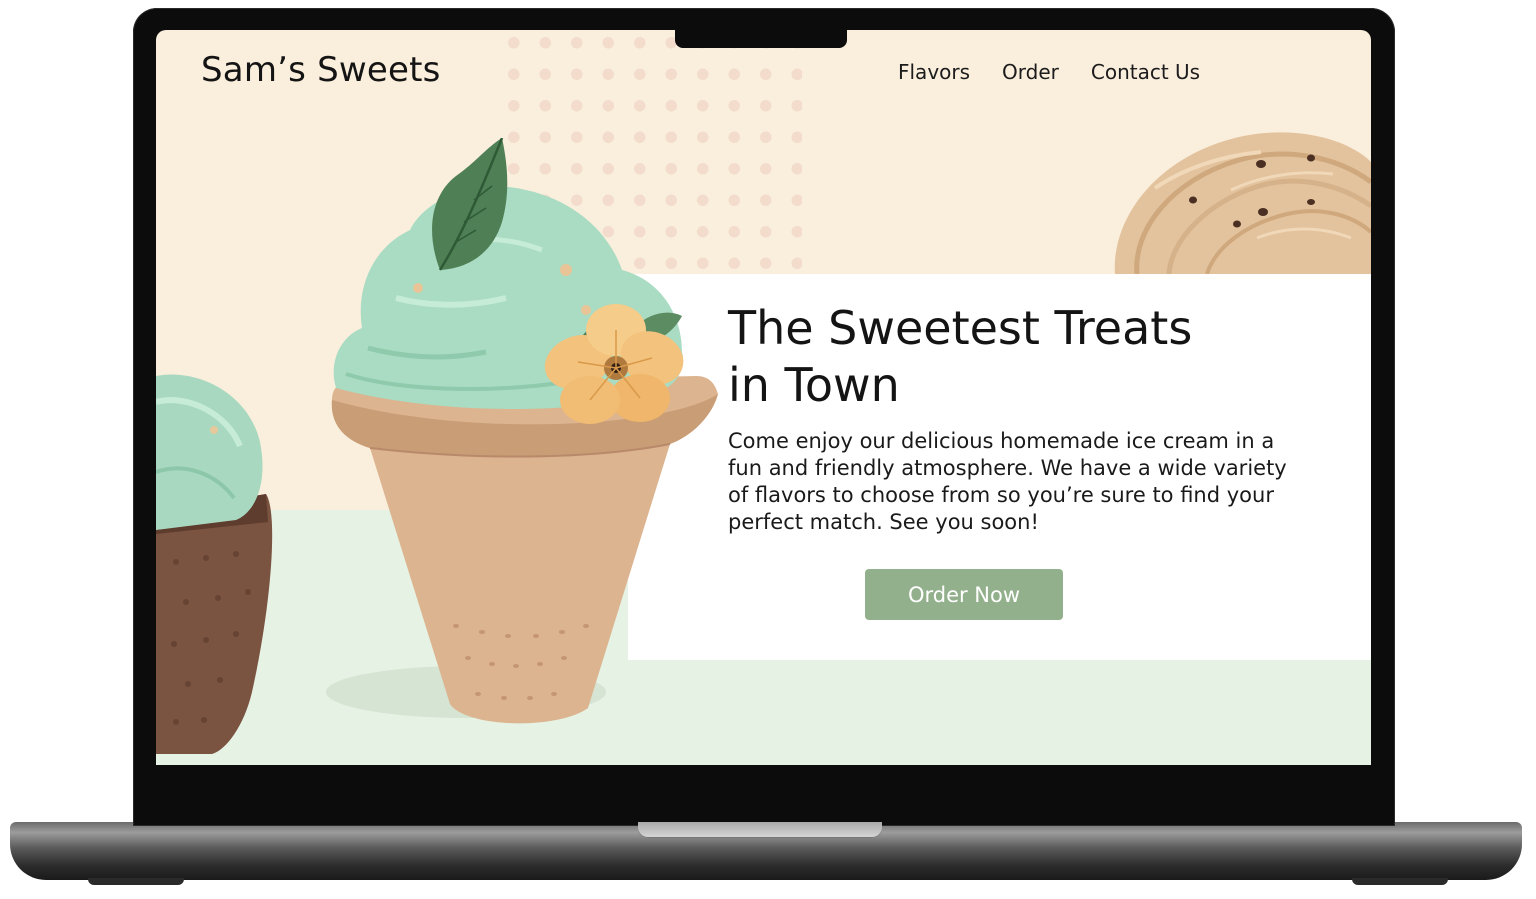 The height and width of the screenshot is (899, 1536). I want to click on vanilla-scoop-image, so click(1242, 203).